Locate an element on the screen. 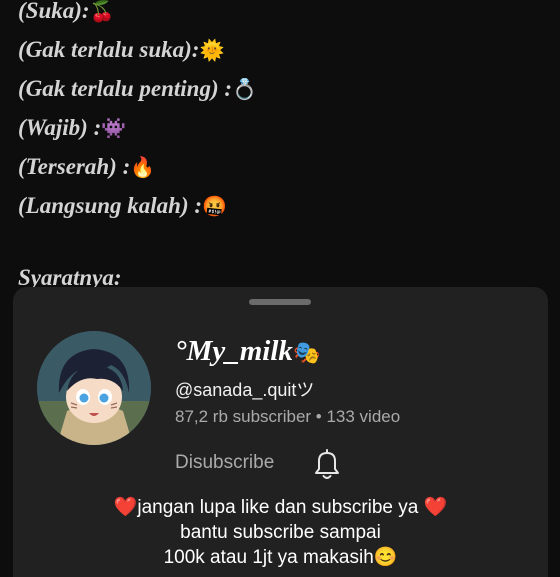 The image size is (560, 577). rating-line: (Wajib) :👾 is located at coordinates (72, 127).